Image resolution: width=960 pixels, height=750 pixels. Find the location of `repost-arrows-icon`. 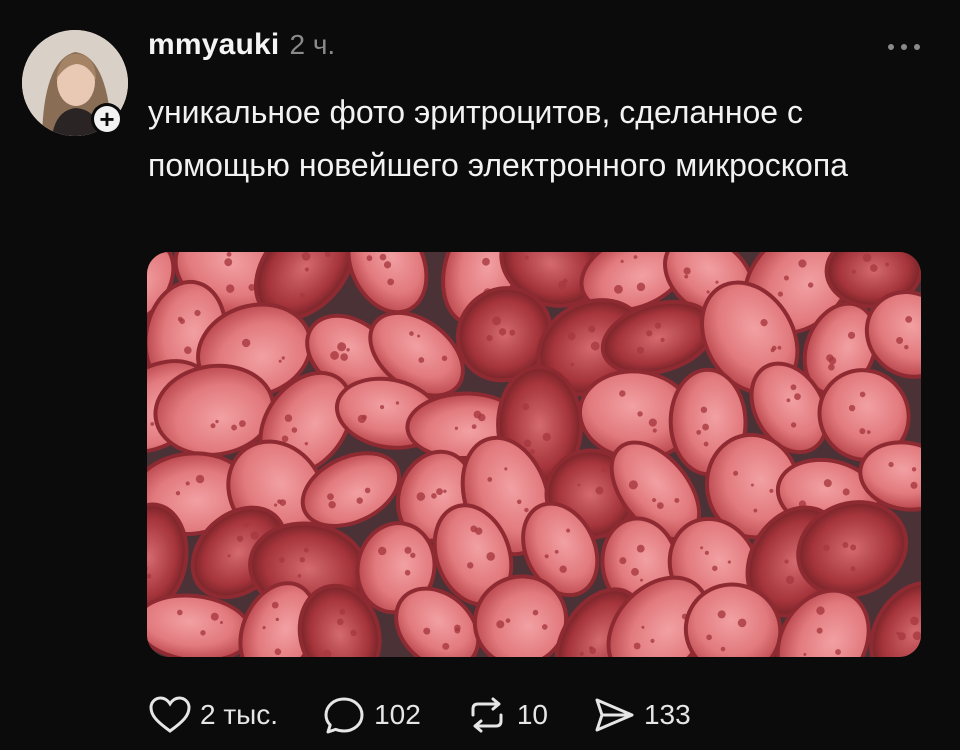

repost-arrows-icon is located at coordinates (487, 715).